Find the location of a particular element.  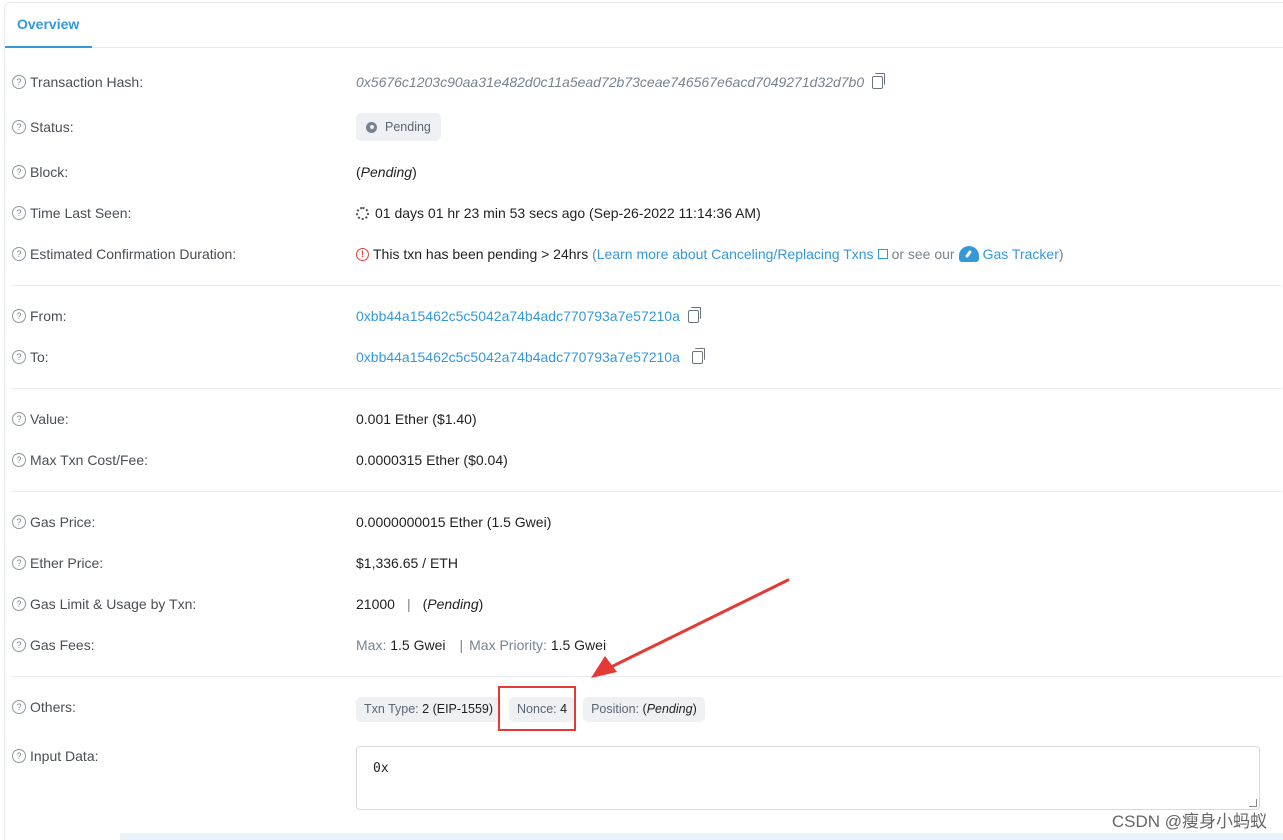

input-data-textarea: 0x is located at coordinates (808, 778).